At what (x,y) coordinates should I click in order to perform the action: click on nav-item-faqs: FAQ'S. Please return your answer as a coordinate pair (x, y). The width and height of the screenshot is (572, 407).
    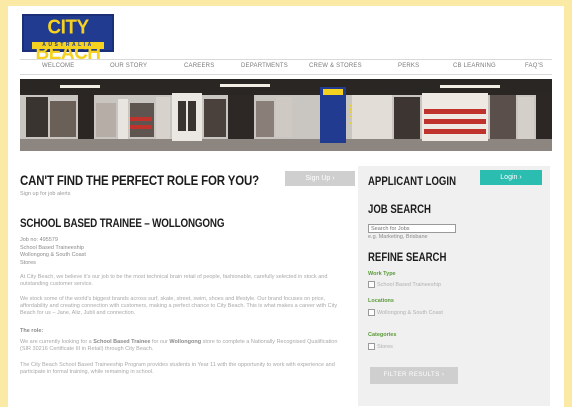
    Looking at the image, I should click on (534, 66).